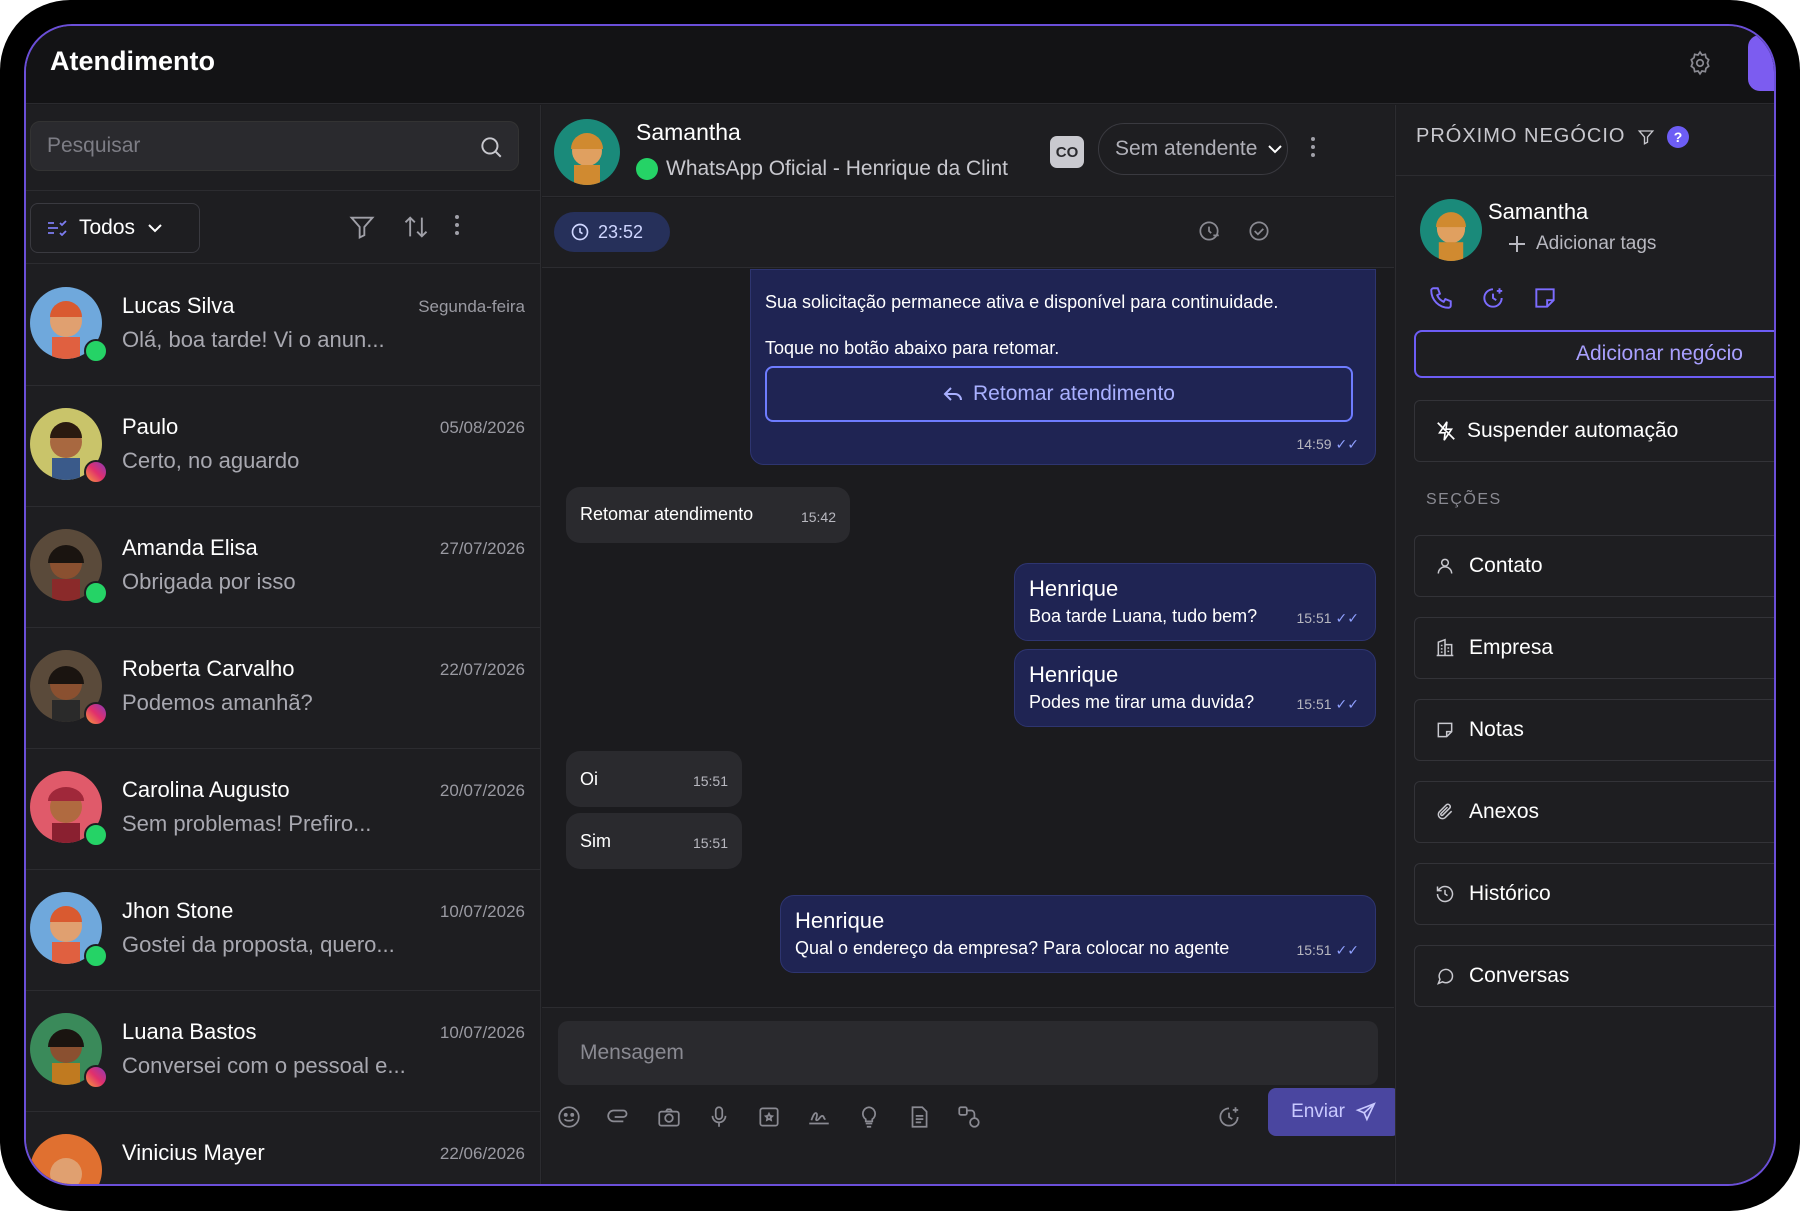 The width and height of the screenshot is (1800, 1211). I want to click on avatar, so click(587, 152).